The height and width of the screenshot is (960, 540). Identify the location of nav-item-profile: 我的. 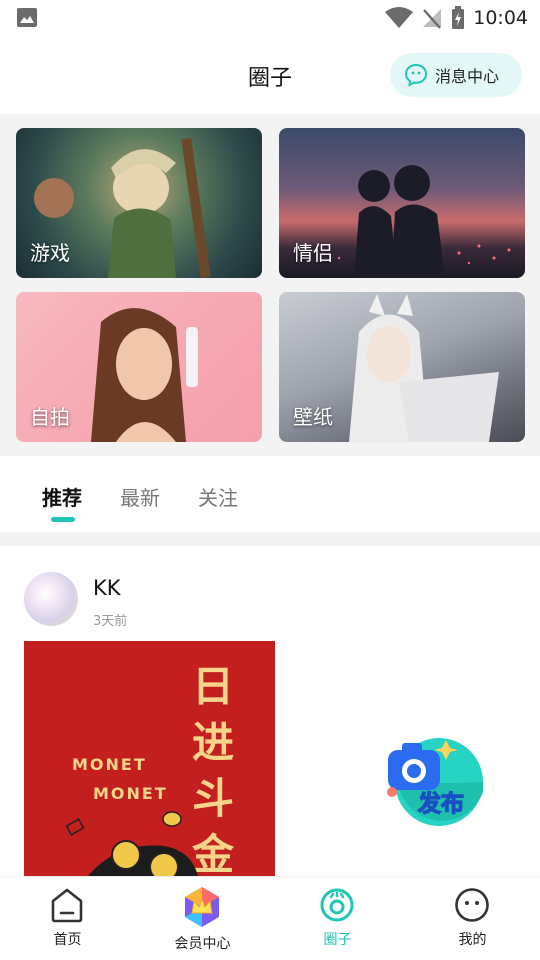
(472, 918).